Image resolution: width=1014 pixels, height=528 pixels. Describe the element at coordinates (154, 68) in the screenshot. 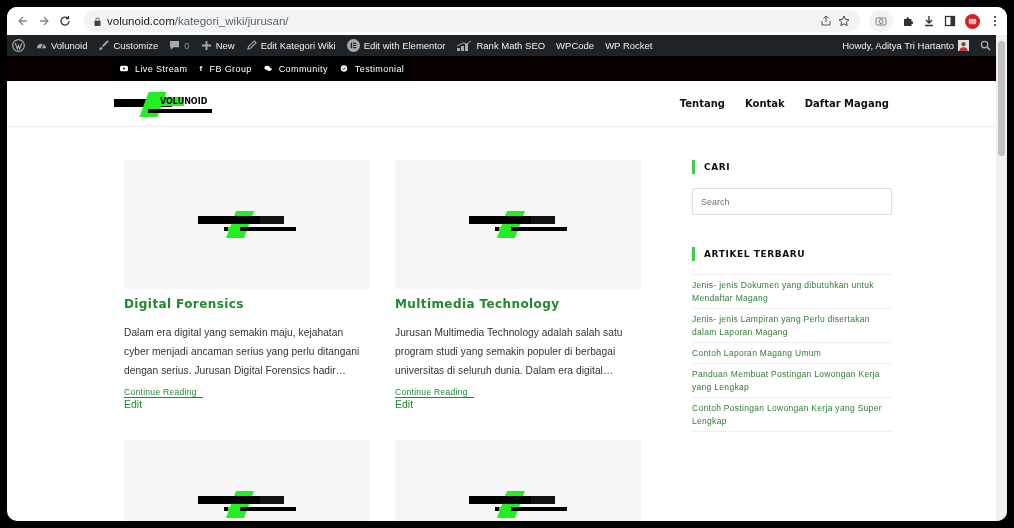

I see `top-bar-link: Live Stream` at that location.